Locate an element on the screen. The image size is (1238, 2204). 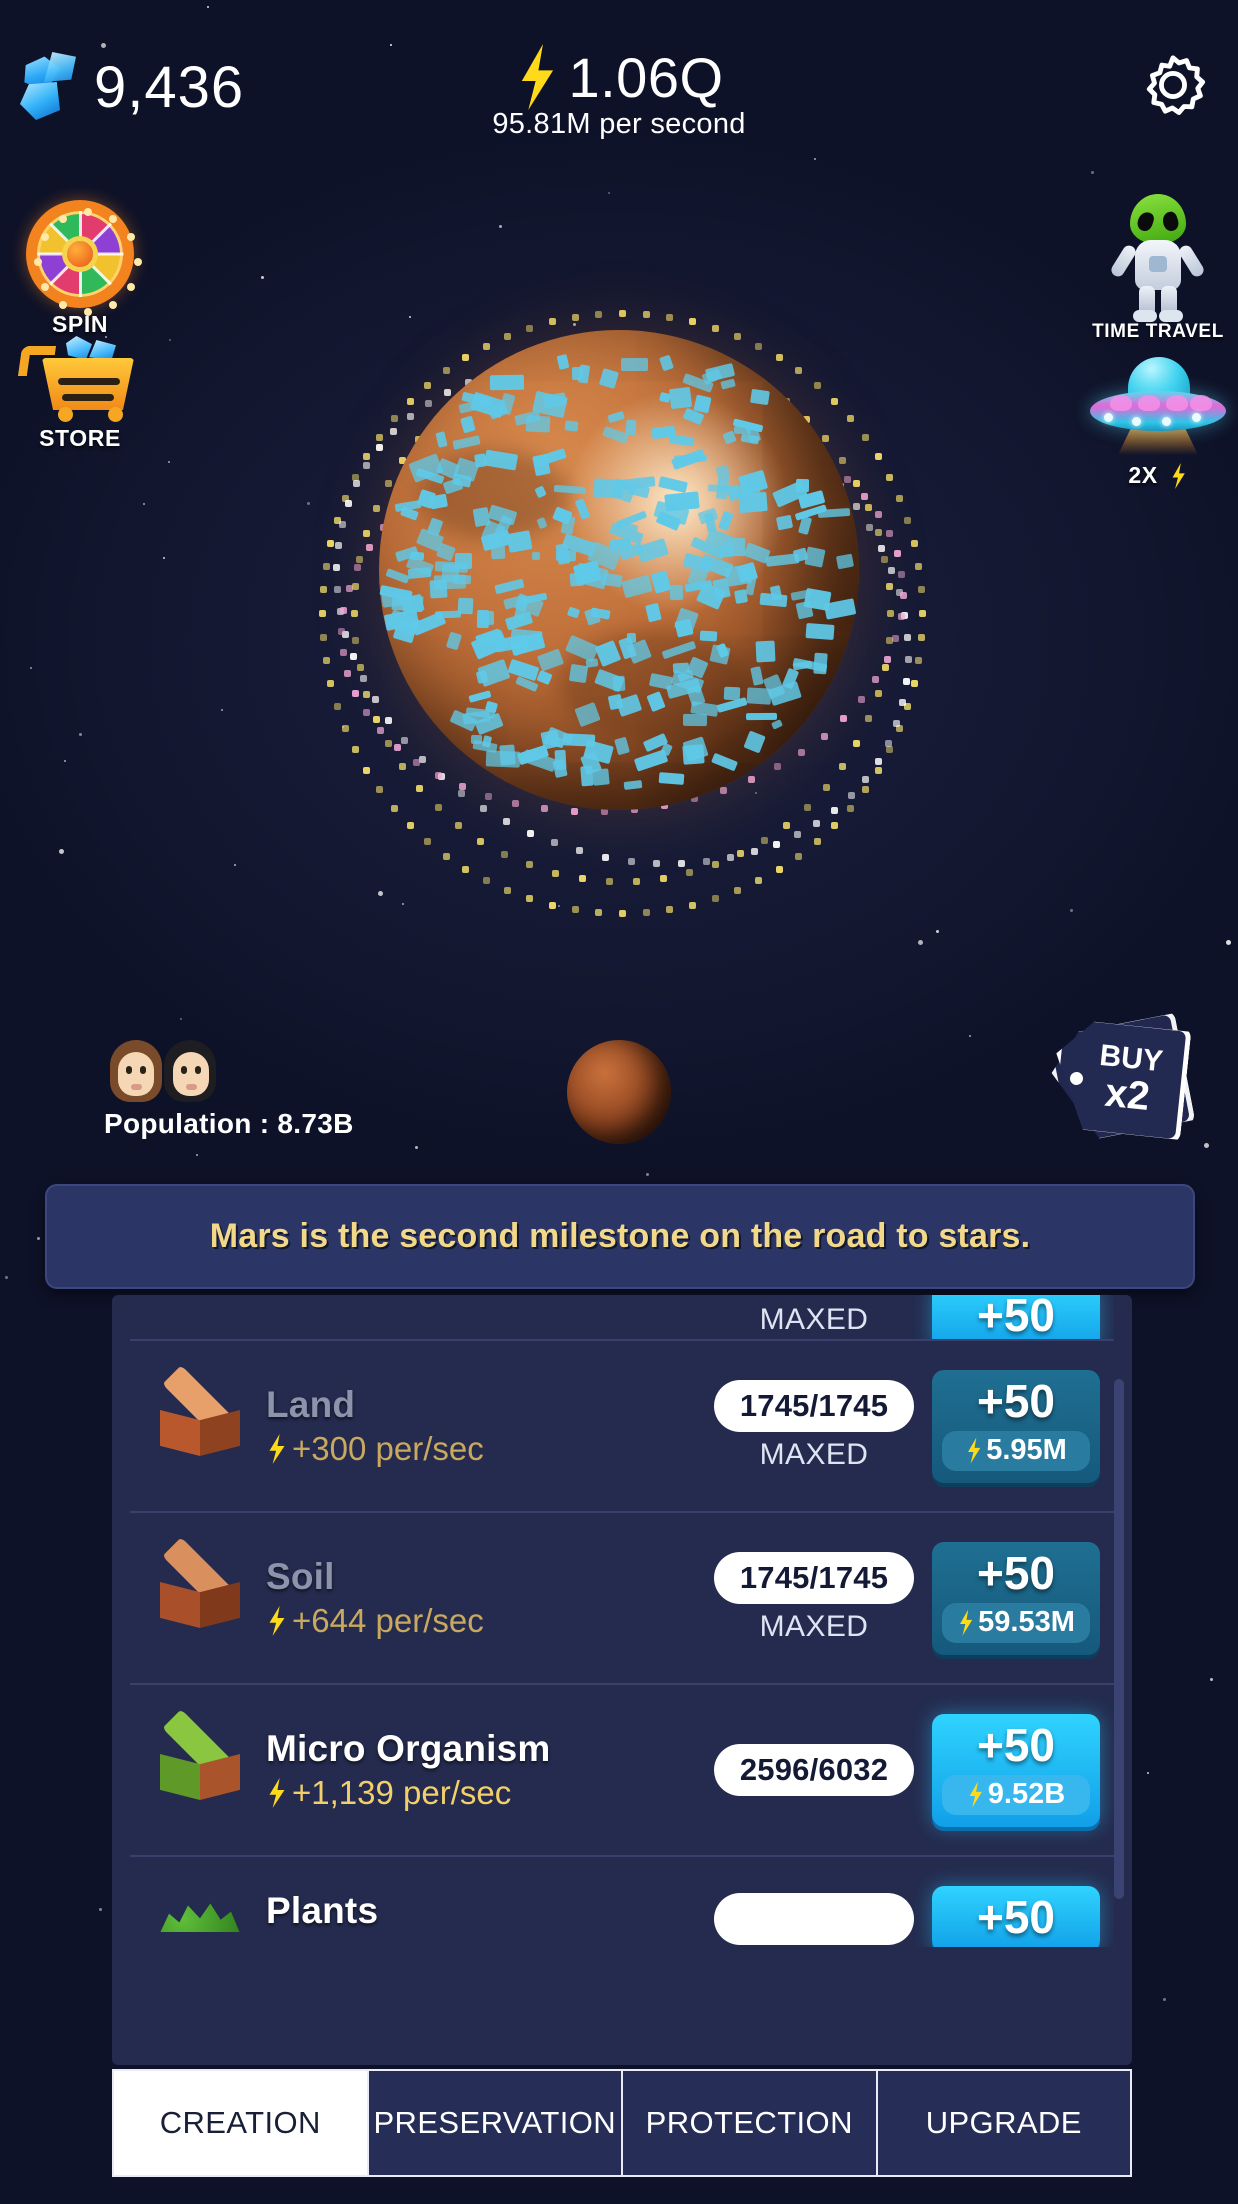
spin-button: SPIN is located at coordinates (80, 269).